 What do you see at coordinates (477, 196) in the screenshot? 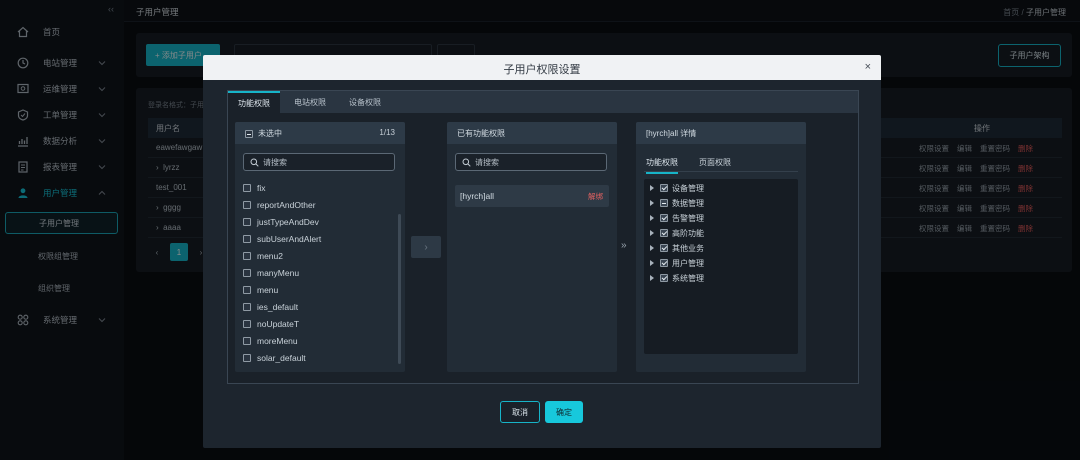
I see `permission-name: [hyrch]all` at bounding box center [477, 196].